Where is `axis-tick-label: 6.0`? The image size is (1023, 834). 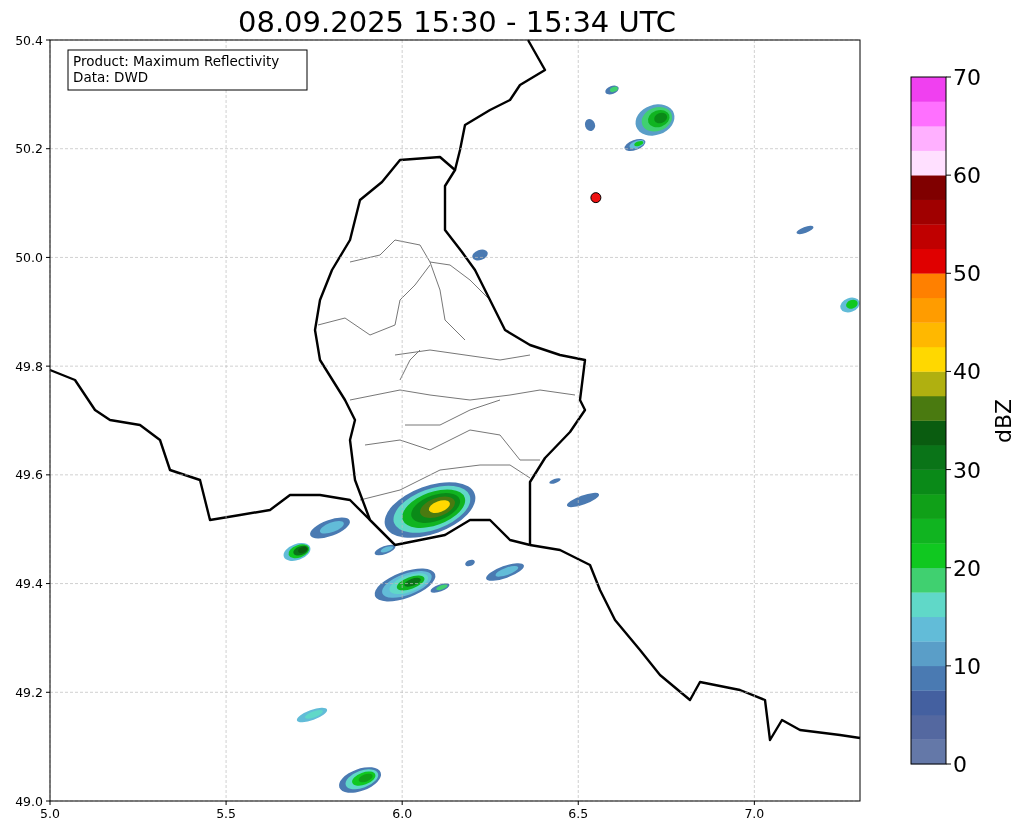 axis-tick-label: 6.0 is located at coordinates (402, 813).